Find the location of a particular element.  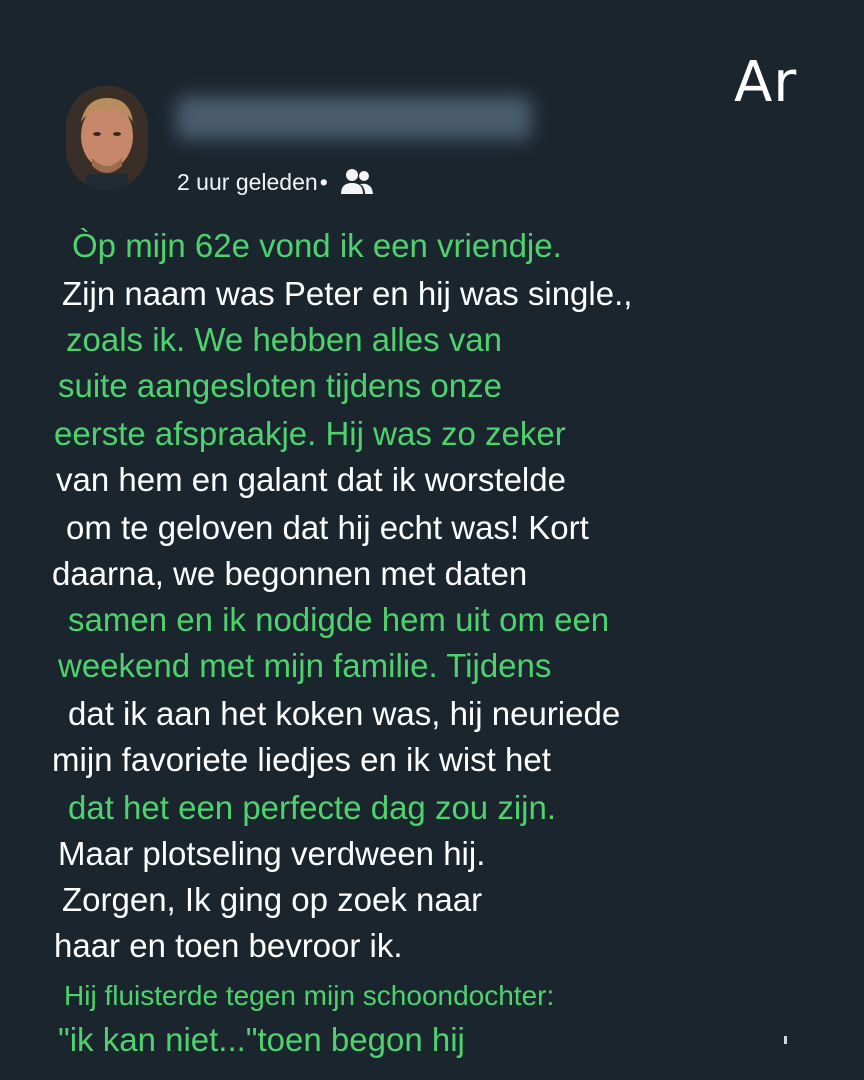

story-line: Hij fluisterde tegen mijn schoondochter: is located at coordinates (309, 995).